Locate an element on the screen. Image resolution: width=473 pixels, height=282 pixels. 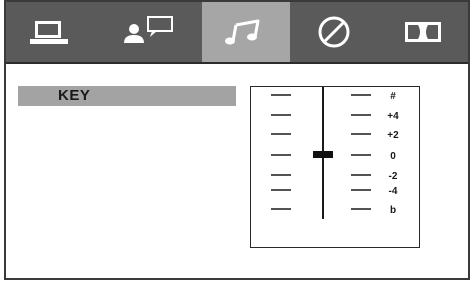
tab-audio is located at coordinates (246, 32).